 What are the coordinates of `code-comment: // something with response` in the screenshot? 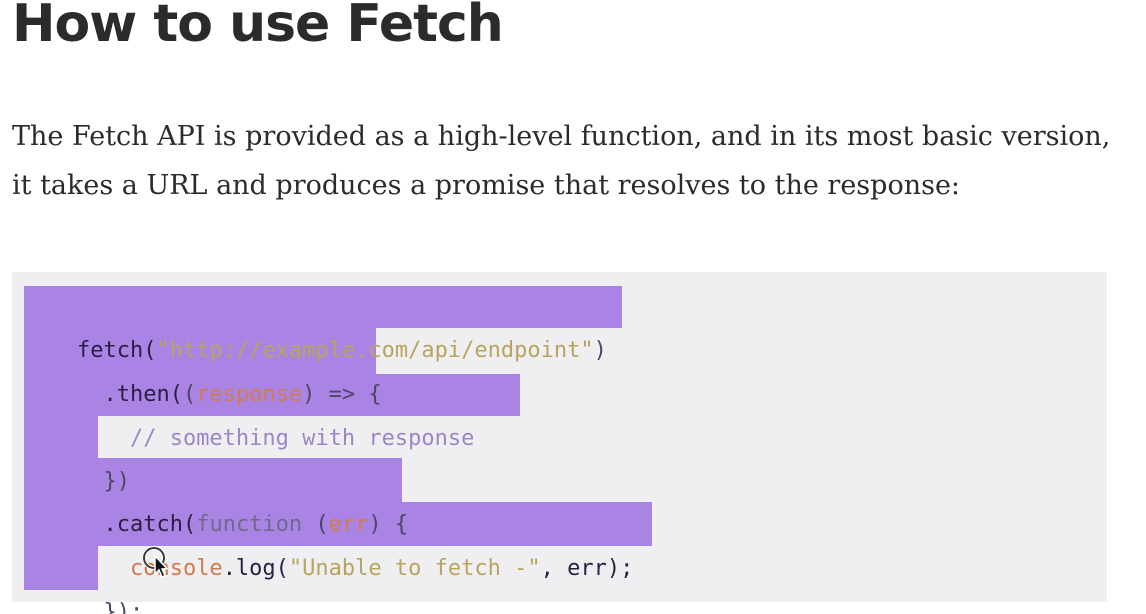 It's located at (275, 438).